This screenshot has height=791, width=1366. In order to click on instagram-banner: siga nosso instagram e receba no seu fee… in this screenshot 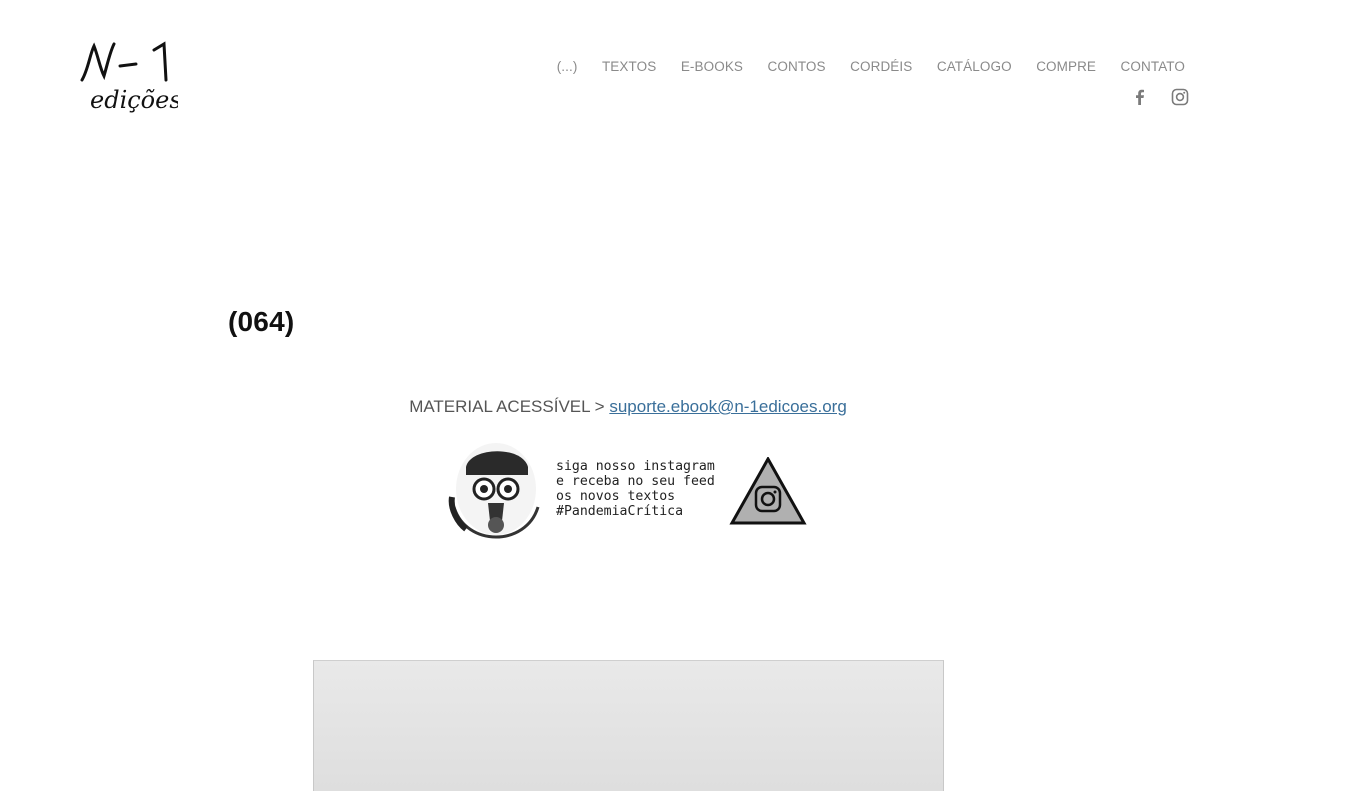, I will do `click(628, 491)`.